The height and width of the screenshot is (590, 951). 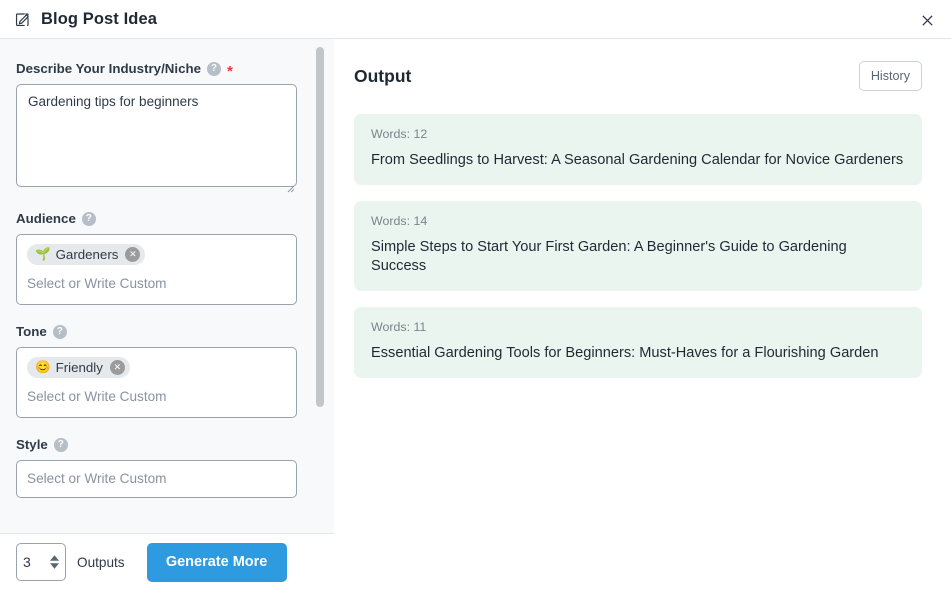 What do you see at coordinates (101, 562) in the screenshot?
I see `outputs-label: Outputs` at bounding box center [101, 562].